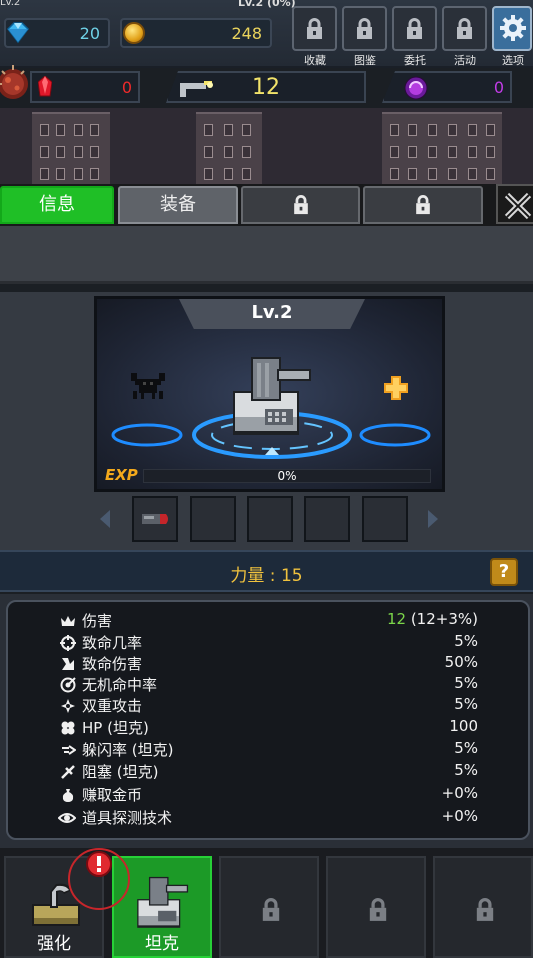 This screenshot has height=958, width=533. Describe the element at coordinates (45, 86) in the screenshot. I see `red-crystal-icon` at that location.